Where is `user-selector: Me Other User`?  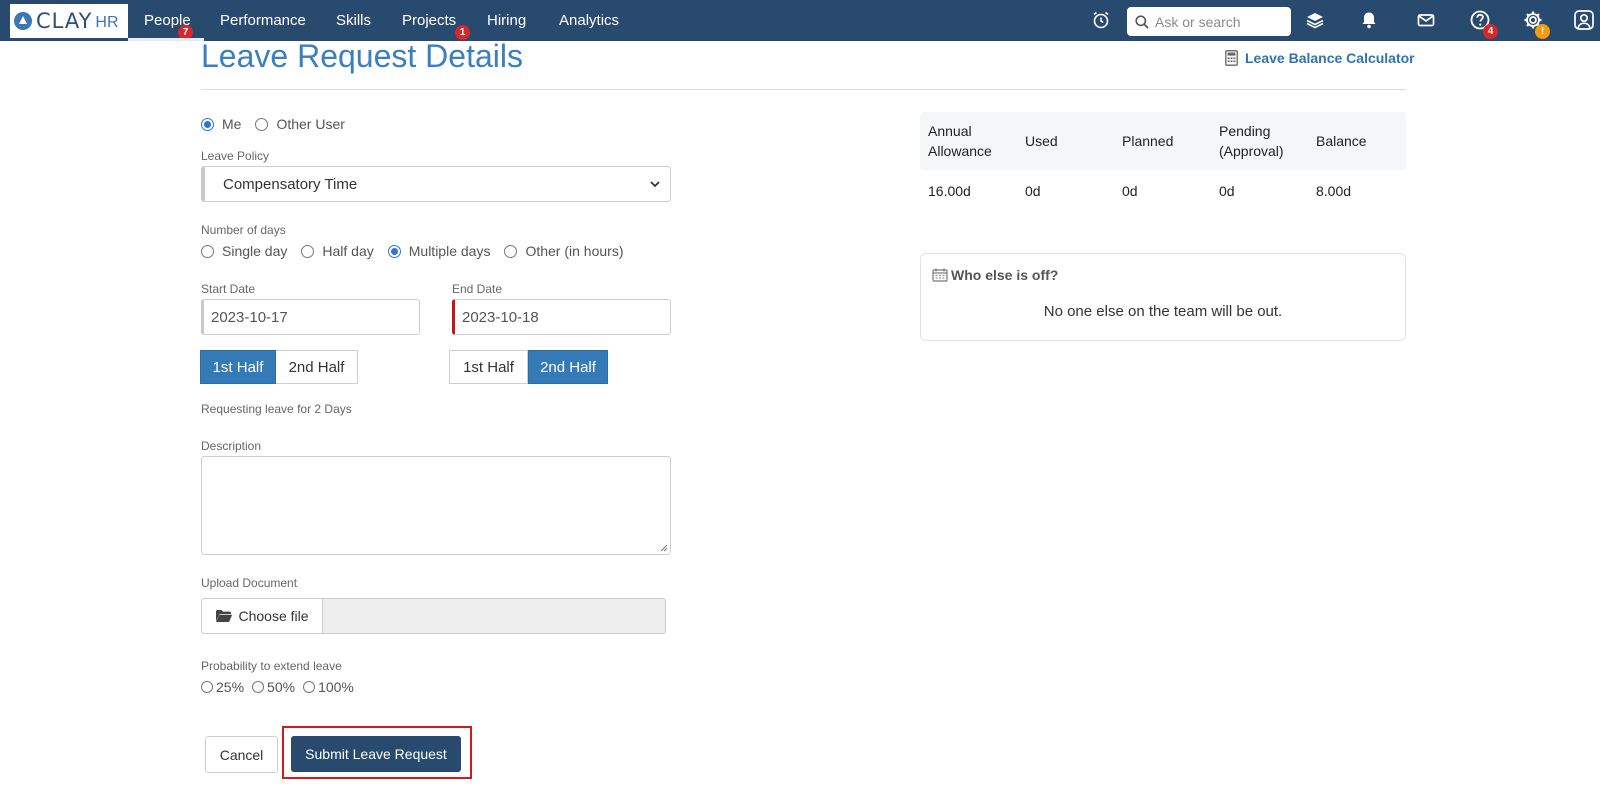 user-selector: Me Other User is located at coordinates (280, 124).